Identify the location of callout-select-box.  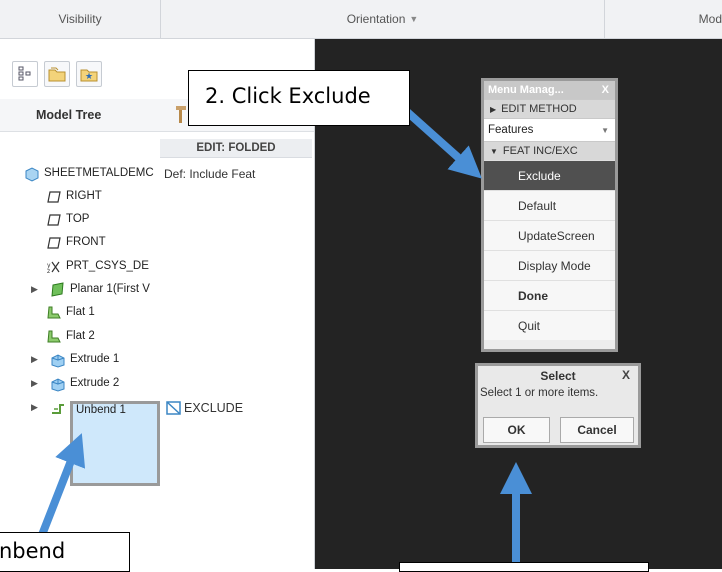
(524, 567).